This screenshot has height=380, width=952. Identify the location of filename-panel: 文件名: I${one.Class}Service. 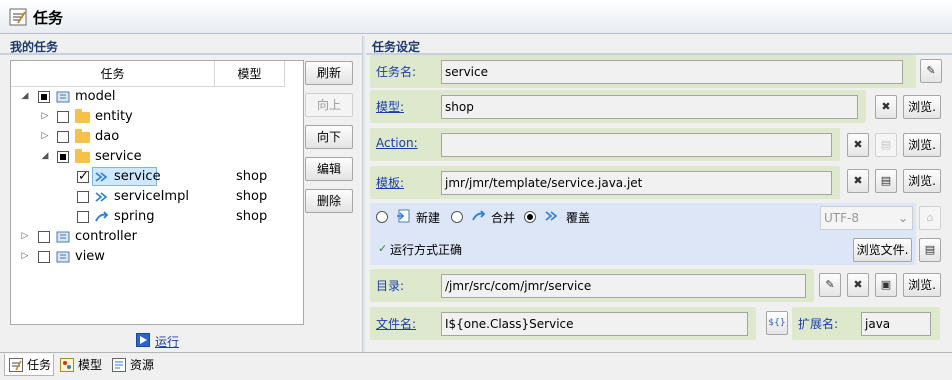
(563, 323).